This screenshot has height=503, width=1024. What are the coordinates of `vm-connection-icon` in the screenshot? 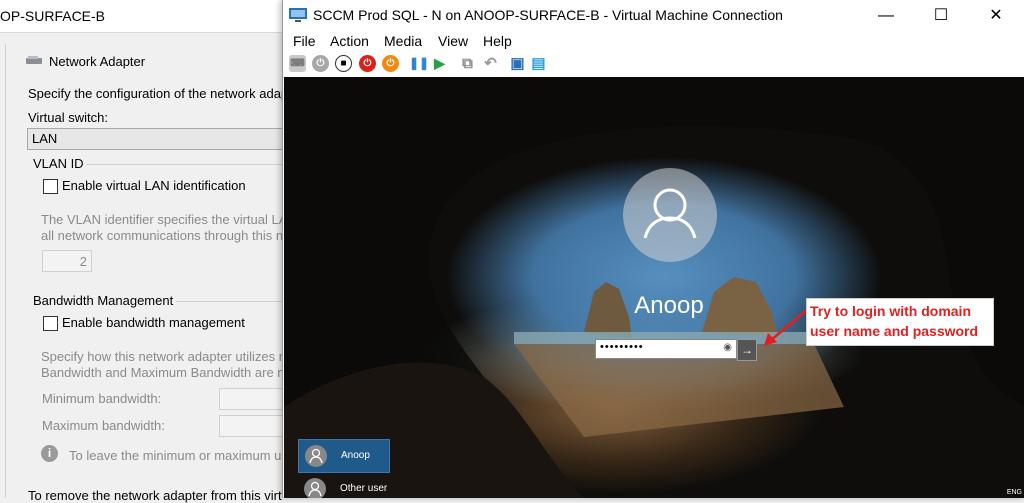 It's located at (298, 15).